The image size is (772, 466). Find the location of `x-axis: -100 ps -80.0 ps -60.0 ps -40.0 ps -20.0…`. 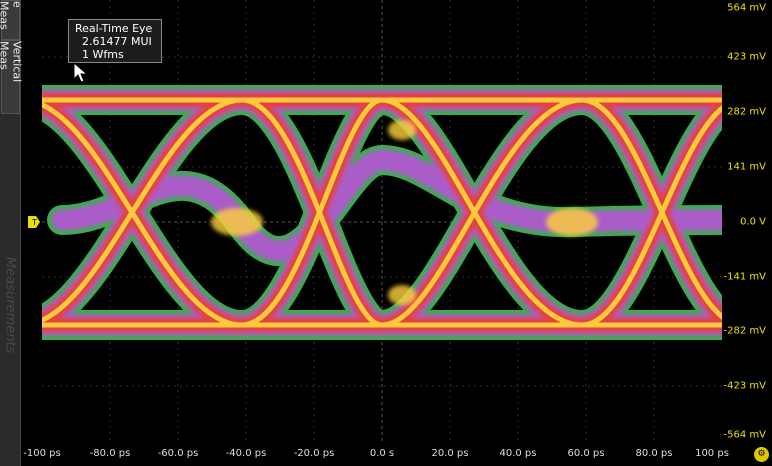

x-axis: -100 ps -80.0 ps -60.0 ps -40.0 ps -20.0… is located at coordinates (376, 453).